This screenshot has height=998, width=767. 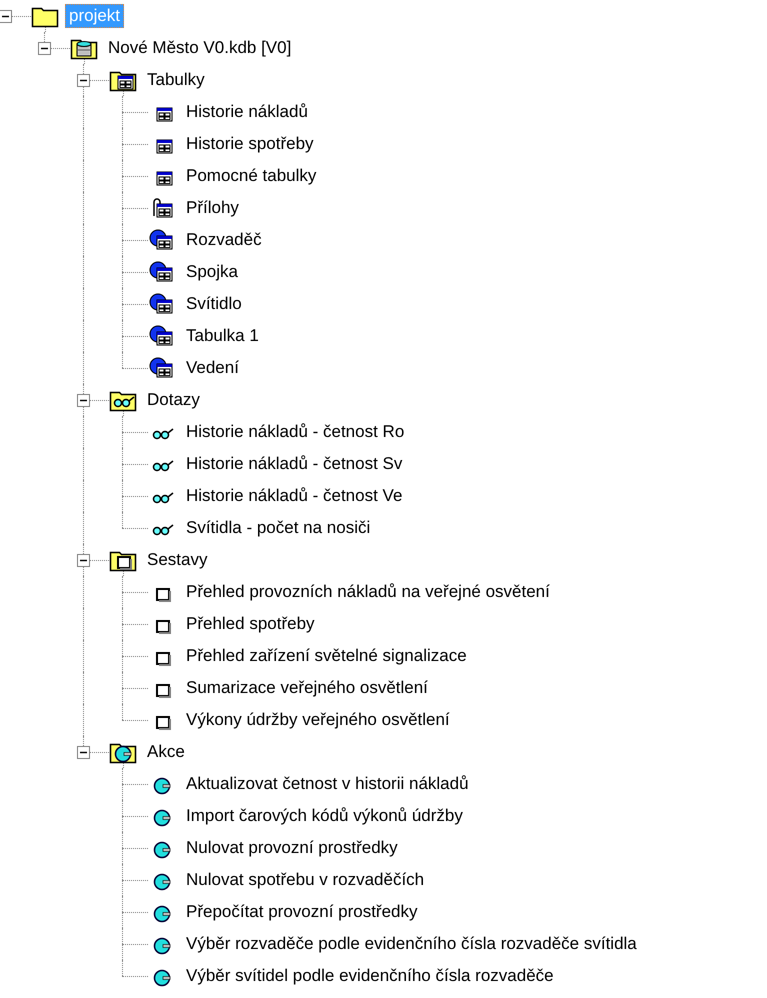 What do you see at coordinates (214, 304) in the screenshot?
I see `tree-item: Svítidlo` at bounding box center [214, 304].